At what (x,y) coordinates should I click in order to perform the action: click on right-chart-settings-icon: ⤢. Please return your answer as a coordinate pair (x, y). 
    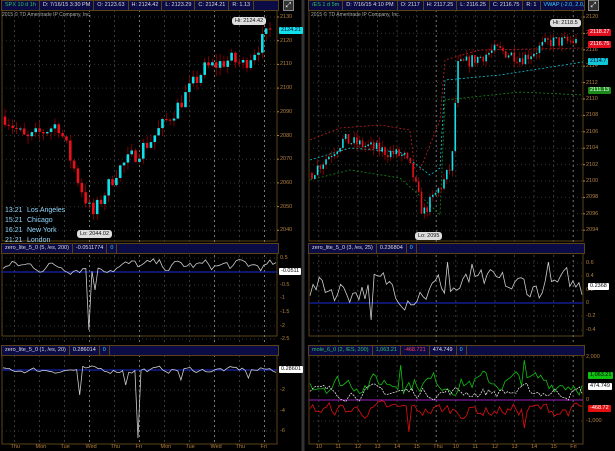
    Looking at the image, I should click on (593, 5).